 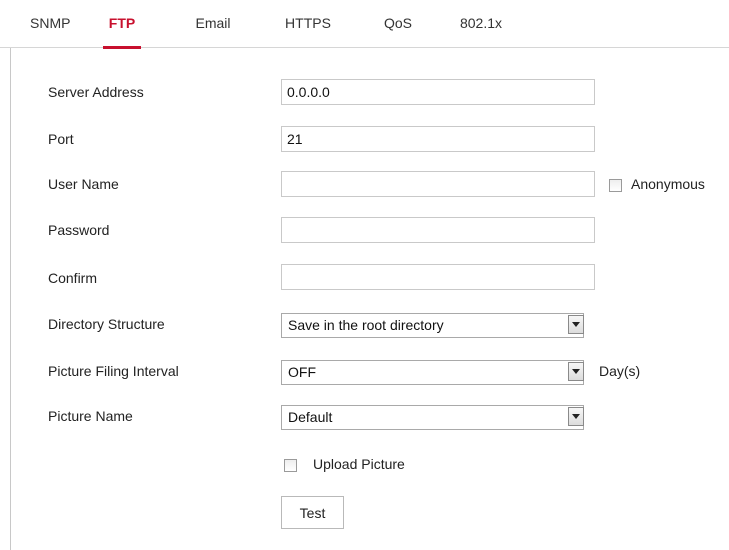 What do you see at coordinates (308, 23) in the screenshot?
I see `tab-https: HTTPS` at bounding box center [308, 23].